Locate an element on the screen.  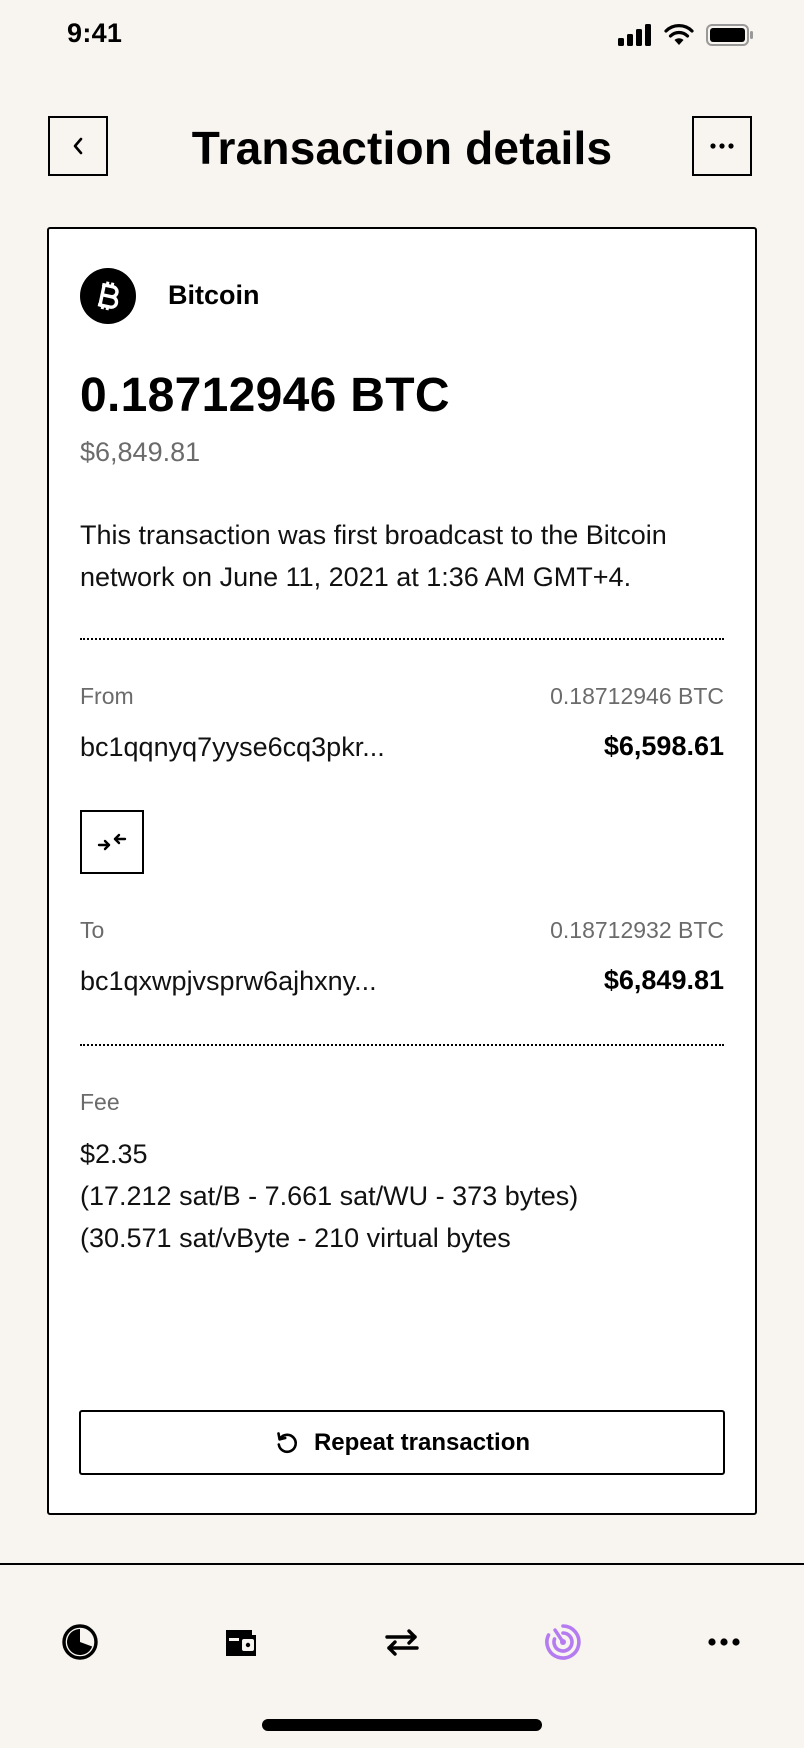
wallet-icon is located at coordinates (241, 1643).